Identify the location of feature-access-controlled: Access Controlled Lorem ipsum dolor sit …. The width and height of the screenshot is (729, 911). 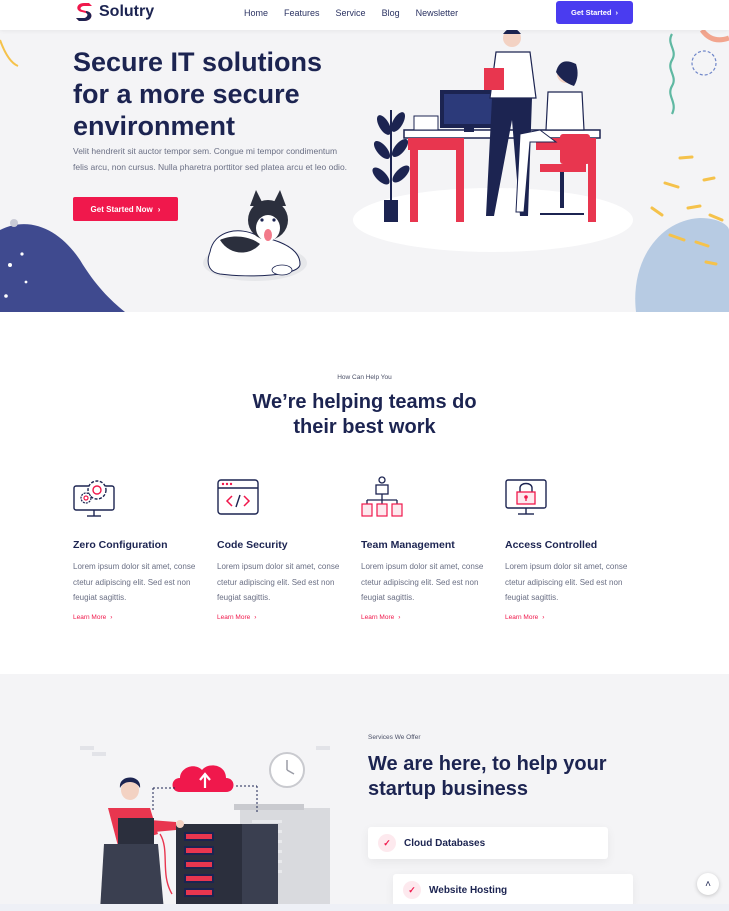
(570, 548).